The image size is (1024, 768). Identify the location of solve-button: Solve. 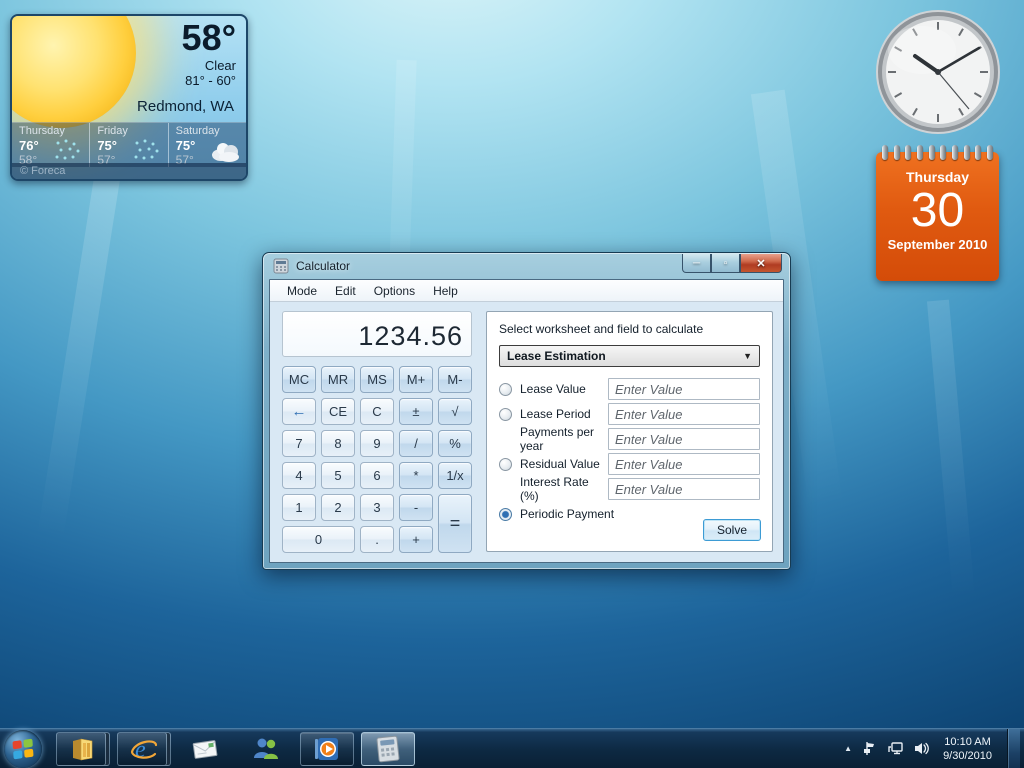
(732, 530).